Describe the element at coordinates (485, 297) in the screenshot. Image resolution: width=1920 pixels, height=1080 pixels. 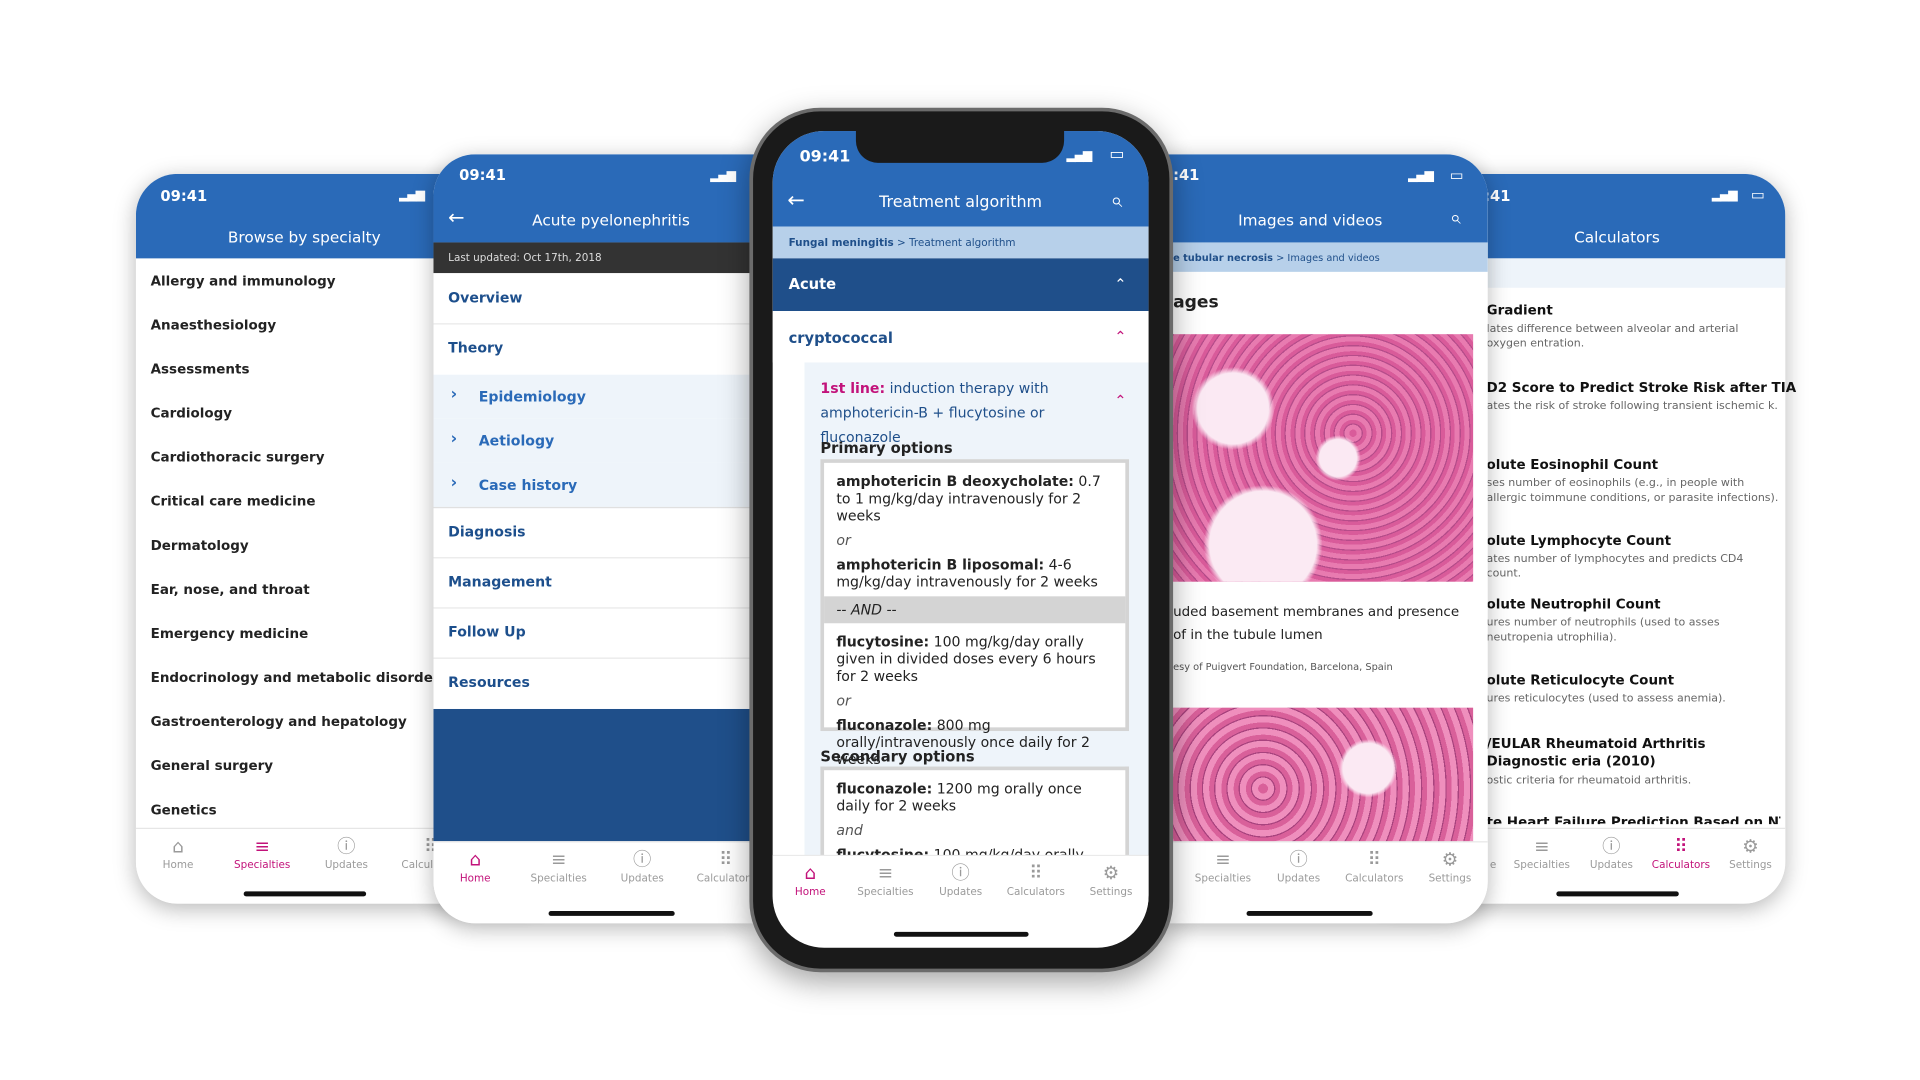
I see `section-label: Overview` at that location.